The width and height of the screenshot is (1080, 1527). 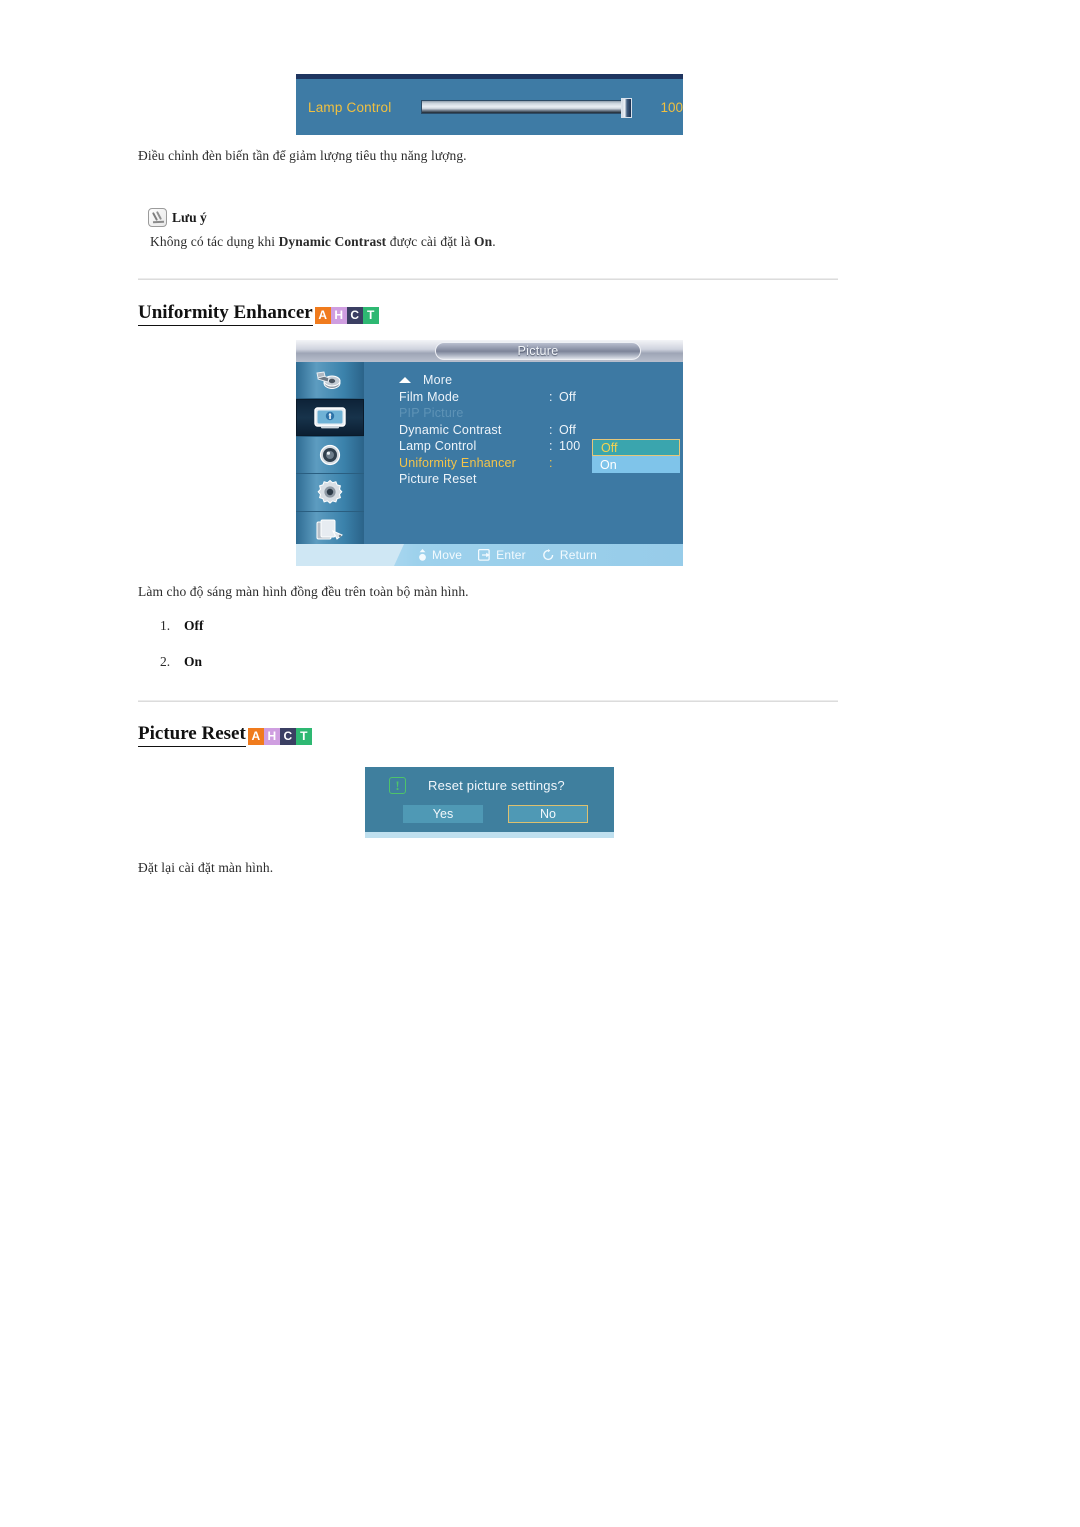 What do you see at coordinates (489, 802) in the screenshot?
I see `picture-reset-dialog: ! Reset picture settings? Yes No` at bounding box center [489, 802].